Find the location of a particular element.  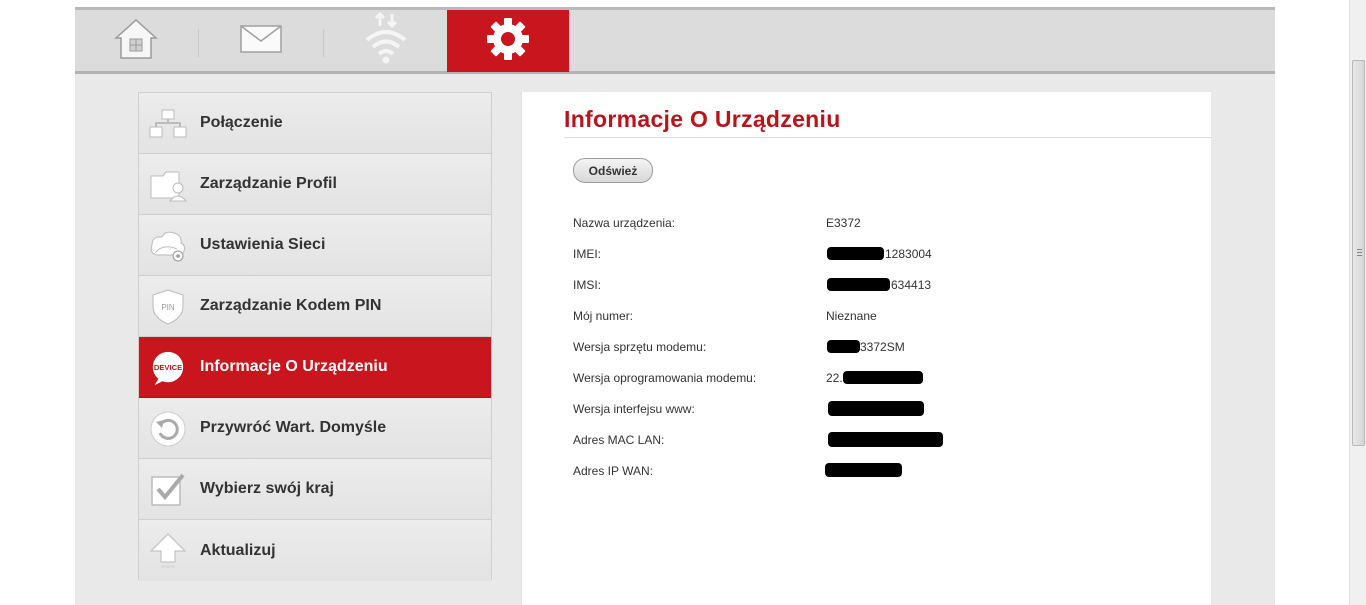

info-label: IMEI: is located at coordinates (587, 254).